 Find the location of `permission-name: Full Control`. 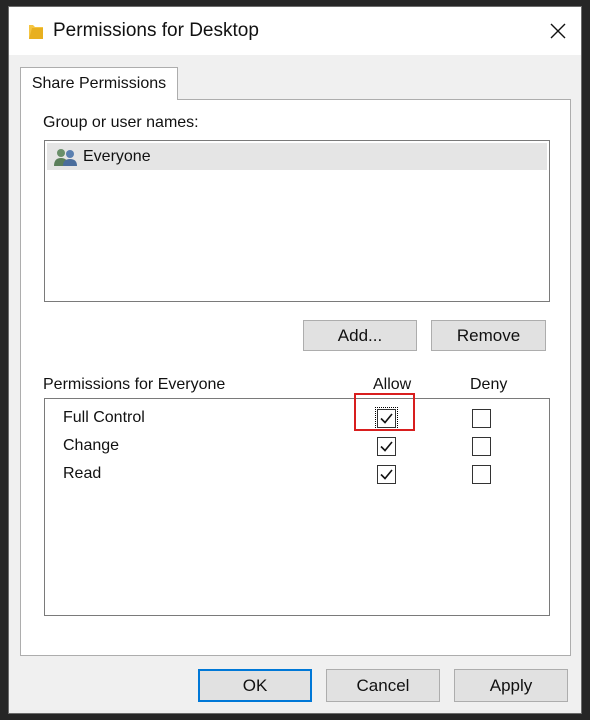

permission-name: Full Control is located at coordinates (104, 417).